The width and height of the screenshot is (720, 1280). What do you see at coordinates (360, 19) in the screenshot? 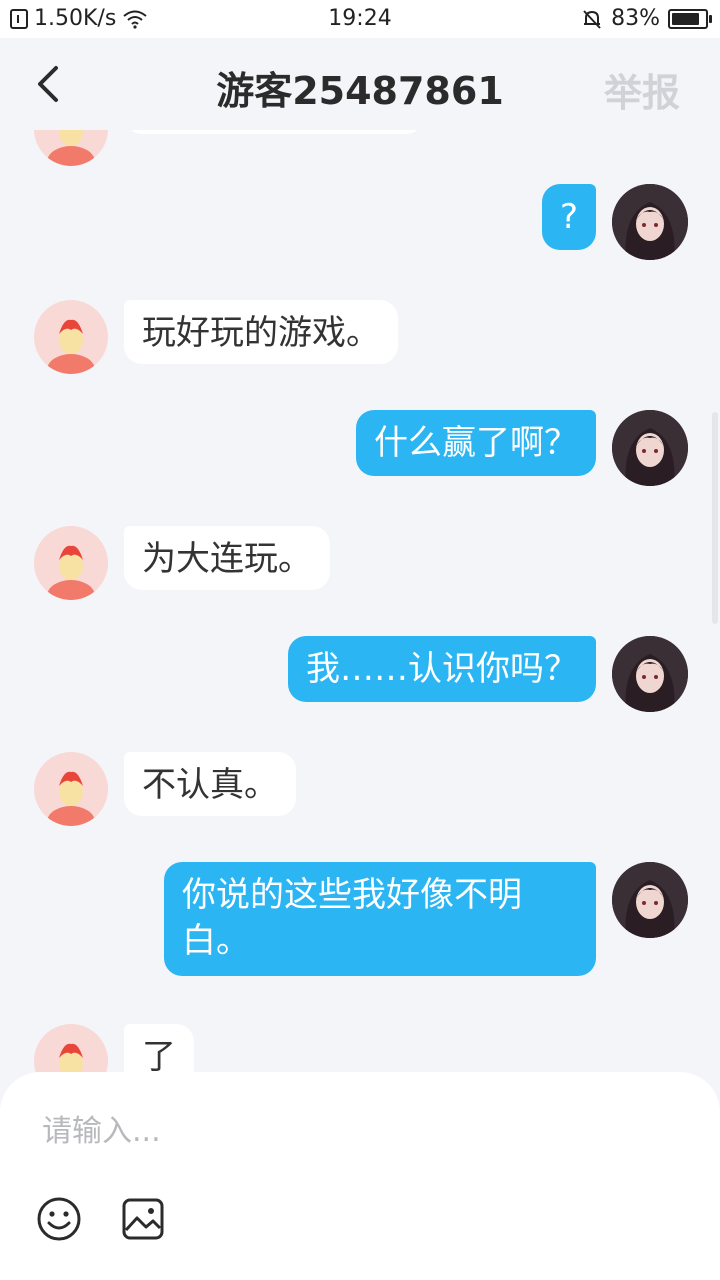
I see `status-bar: 1.50K/s 19:24 83%` at bounding box center [360, 19].